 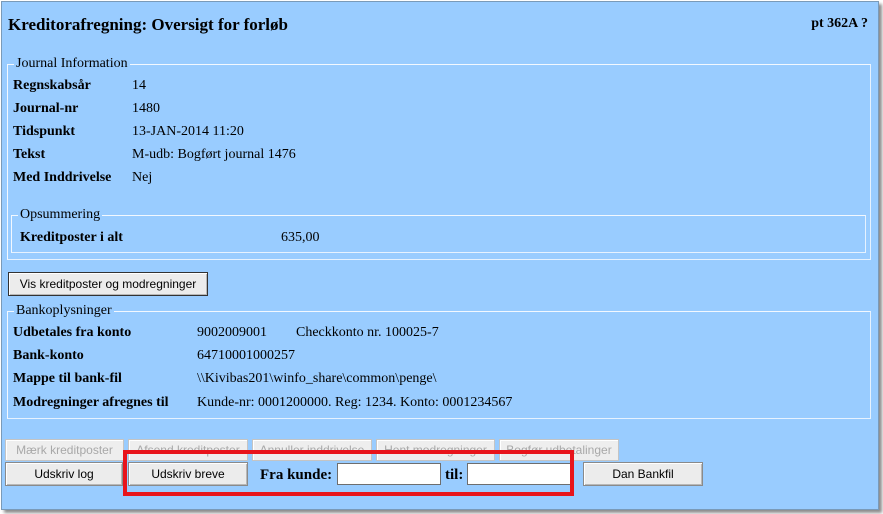 I want to click on journal-info-legend: Journal Information, so click(x=72, y=63).